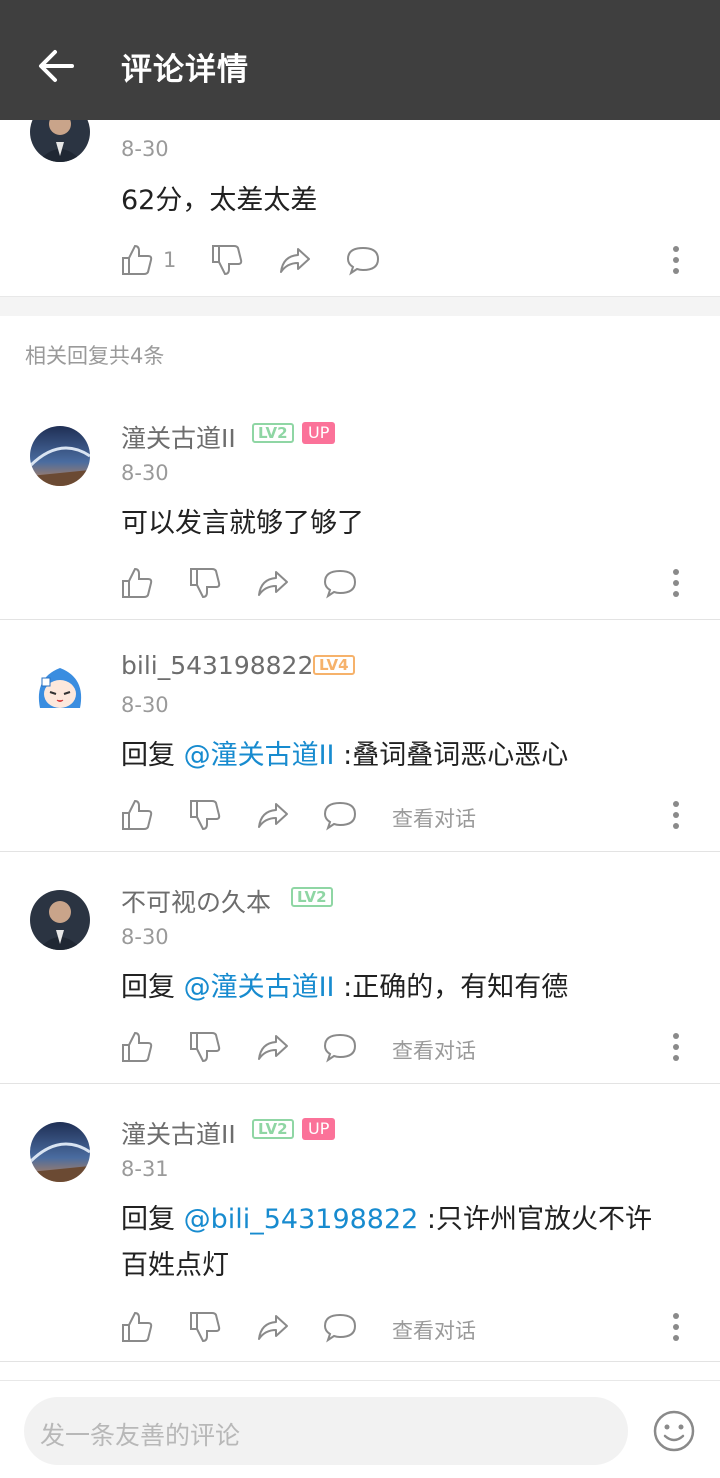 The width and height of the screenshot is (720, 1478). What do you see at coordinates (674, 1431) in the screenshot?
I see `emoji-icon` at bounding box center [674, 1431].